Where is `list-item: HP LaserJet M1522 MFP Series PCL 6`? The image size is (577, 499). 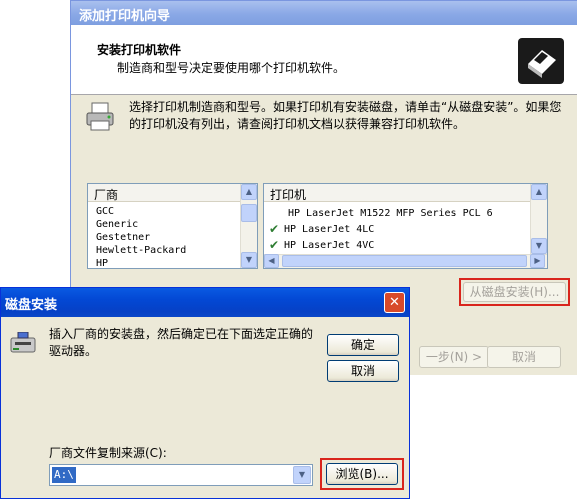 list-item: HP LaserJet M1522 MFP Series PCL 6 is located at coordinates (390, 213).